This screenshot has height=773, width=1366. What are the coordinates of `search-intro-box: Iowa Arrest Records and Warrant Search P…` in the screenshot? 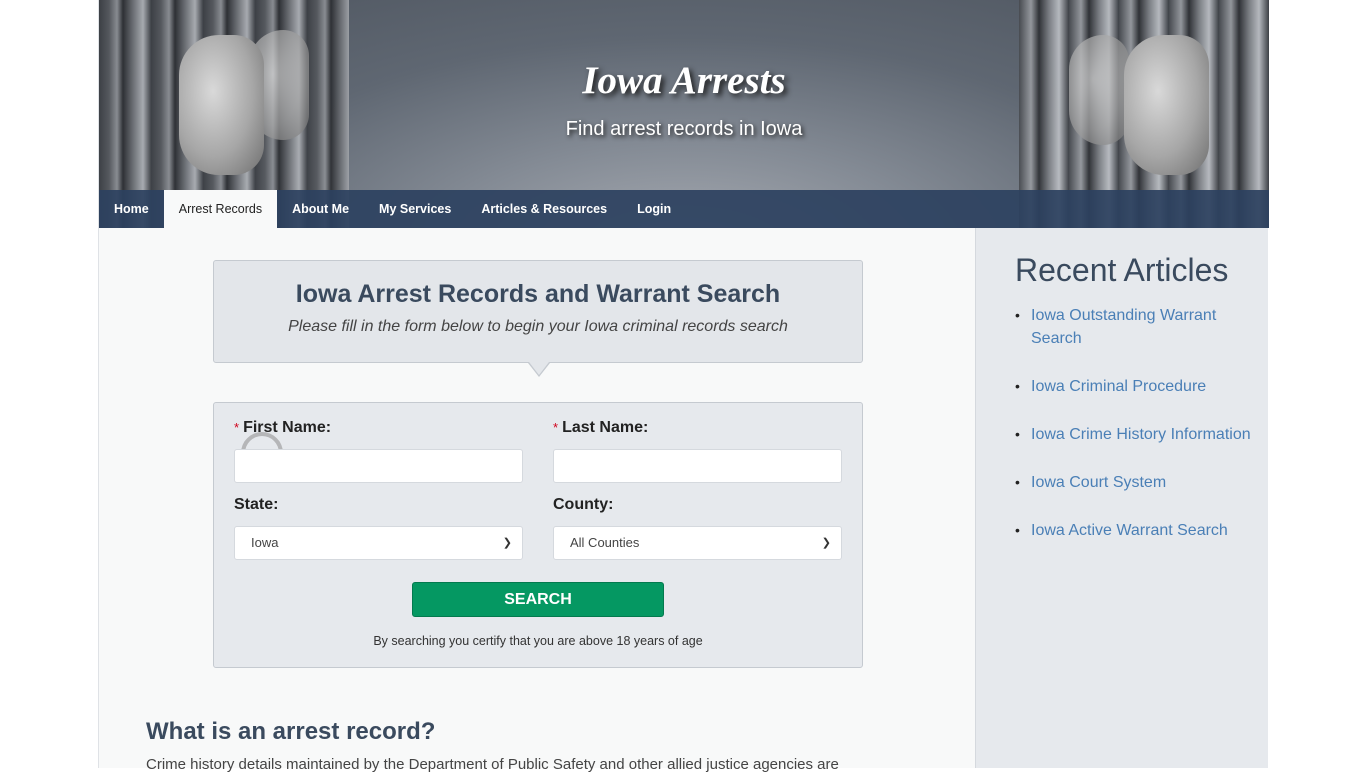 It's located at (538, 318).